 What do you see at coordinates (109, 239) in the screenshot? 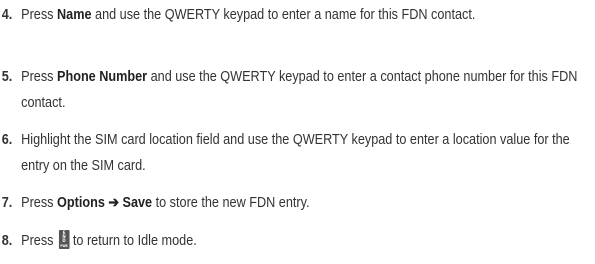
I see `step-text: Press E N D PWR to return to Idle mode.` at bounding box center [109, 239].